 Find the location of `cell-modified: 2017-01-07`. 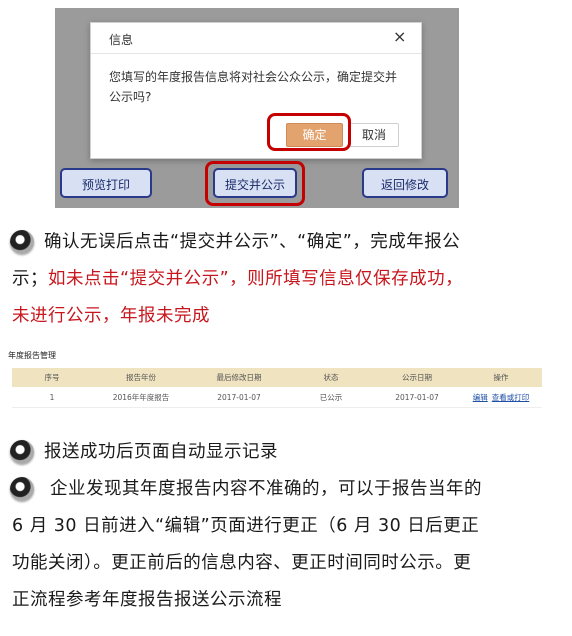

cell-modified: 2017-01-07 is located at coordinates (239, 397).